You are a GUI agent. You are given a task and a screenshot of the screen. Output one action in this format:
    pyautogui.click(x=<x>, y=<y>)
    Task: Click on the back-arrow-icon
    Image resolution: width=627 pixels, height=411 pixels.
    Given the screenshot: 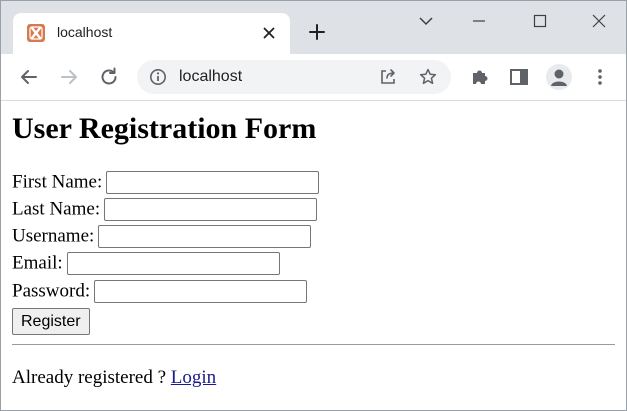 What is the action you would take?
    pyautogui.click(x=29, y=77)
    